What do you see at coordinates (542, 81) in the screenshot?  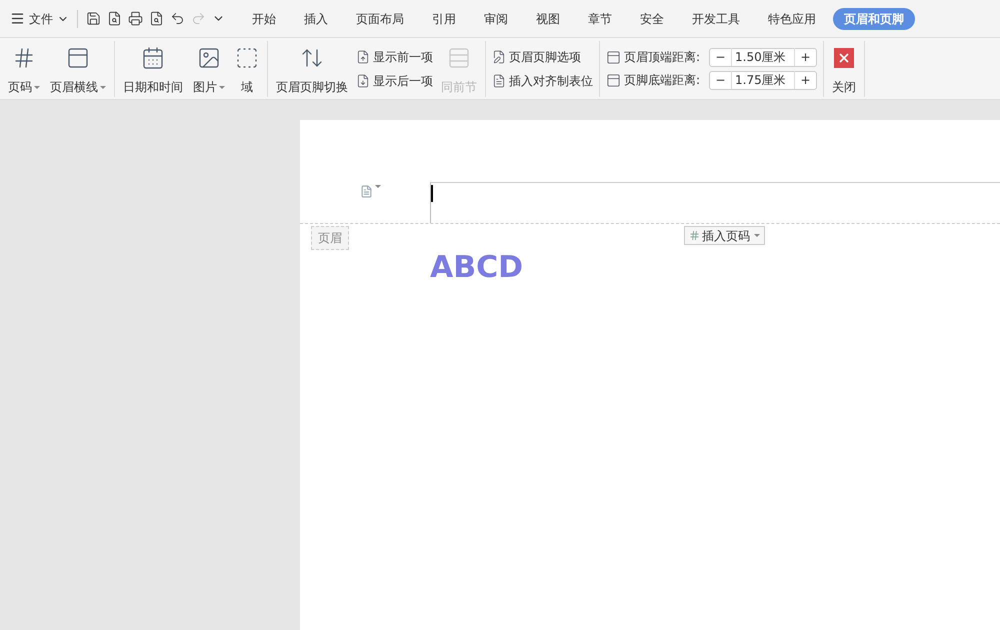 I see `ribbon-button: 插入对齐制表位` at bounding box center [542, 81].